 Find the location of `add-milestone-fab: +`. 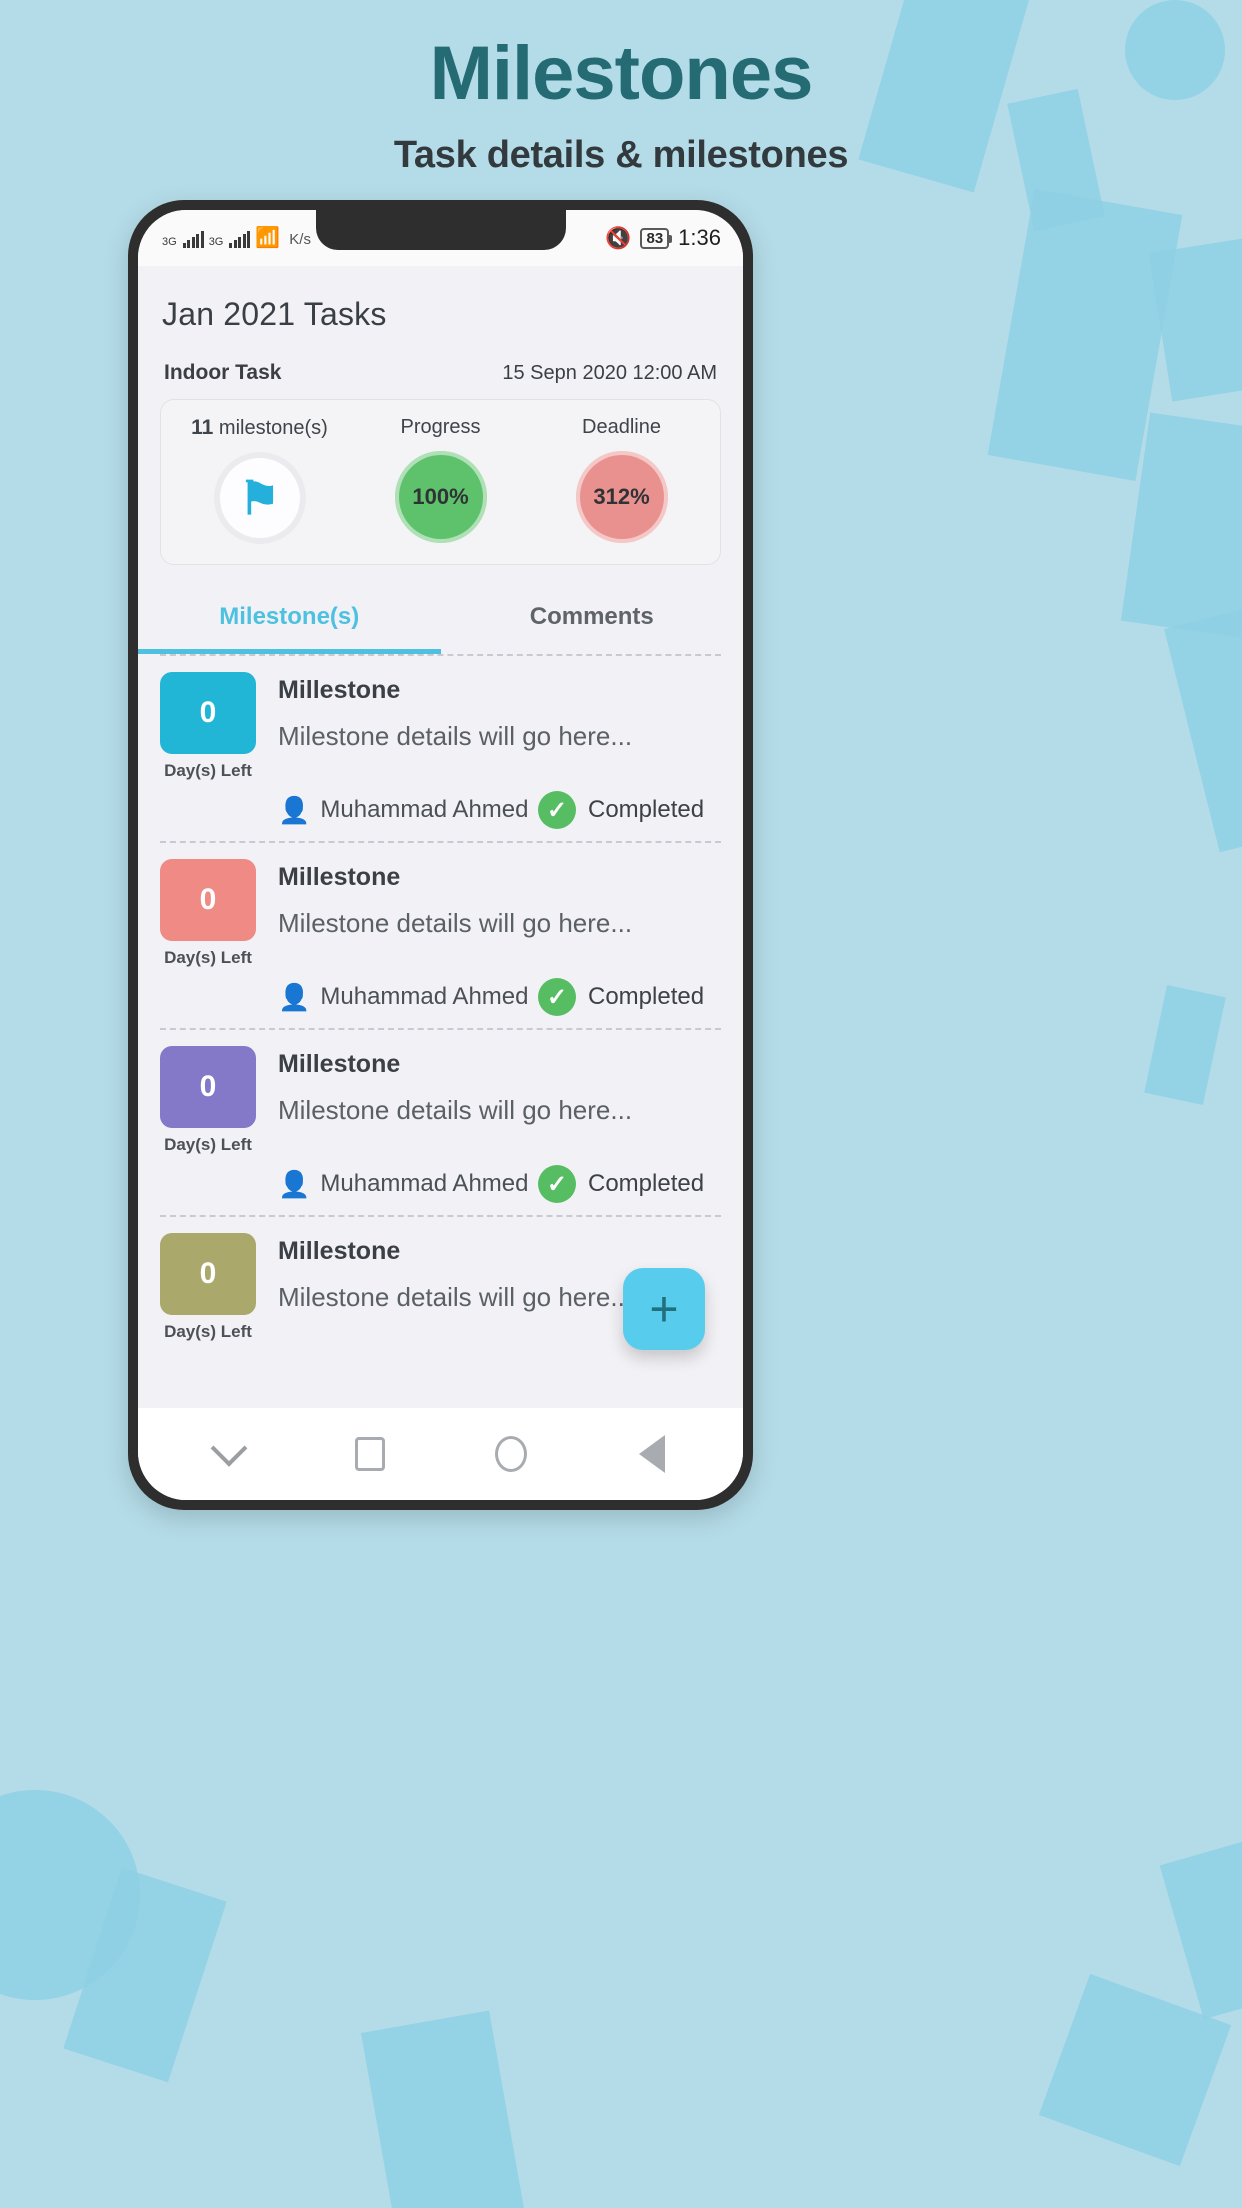

add-milestone-fab: + is located at coordinates (664, 1309).